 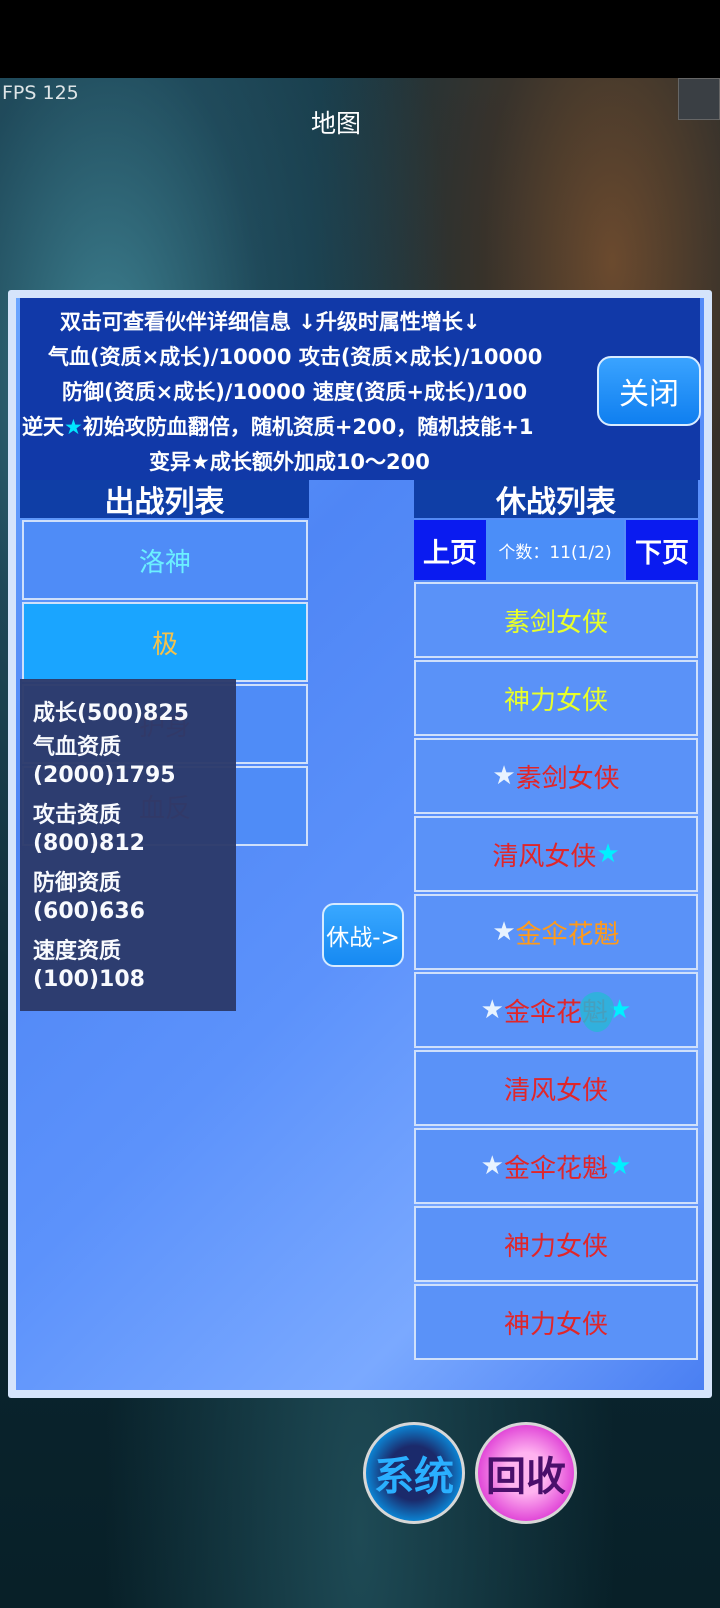 I want to click on active-list-item: 洛神, so click(x=165, y=560).